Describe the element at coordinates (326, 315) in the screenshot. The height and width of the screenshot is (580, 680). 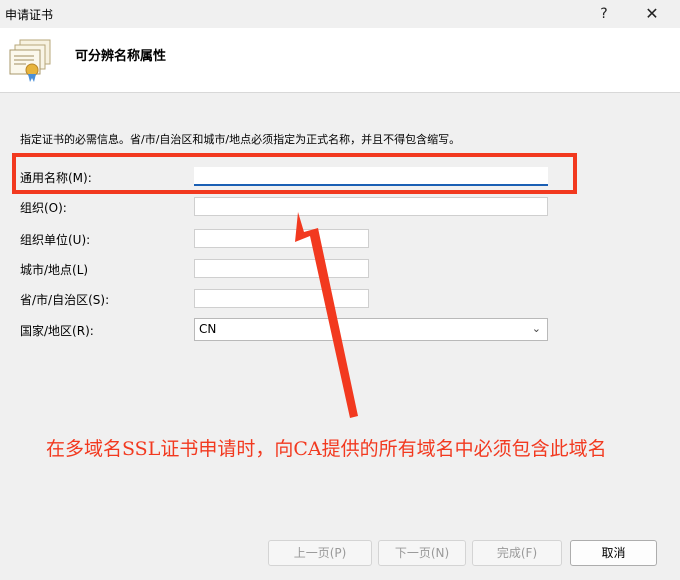
I see `annotation-arrow` at that location.